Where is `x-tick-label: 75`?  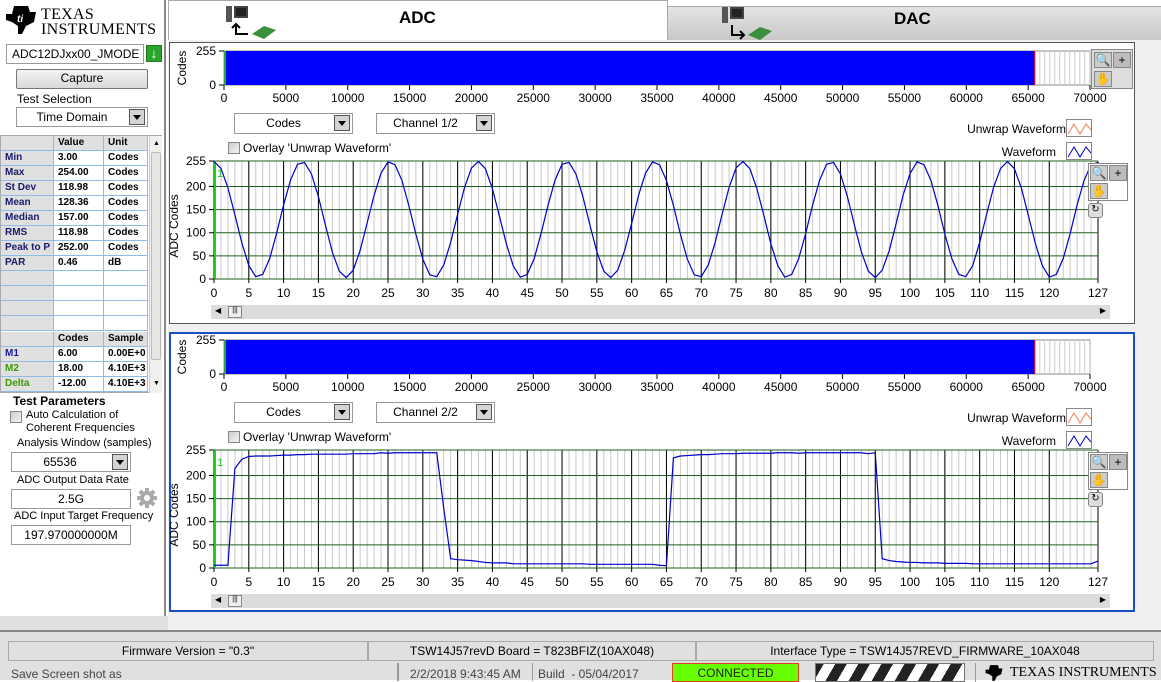 x-tick-label: 75 is located at coordinates (736, 293).